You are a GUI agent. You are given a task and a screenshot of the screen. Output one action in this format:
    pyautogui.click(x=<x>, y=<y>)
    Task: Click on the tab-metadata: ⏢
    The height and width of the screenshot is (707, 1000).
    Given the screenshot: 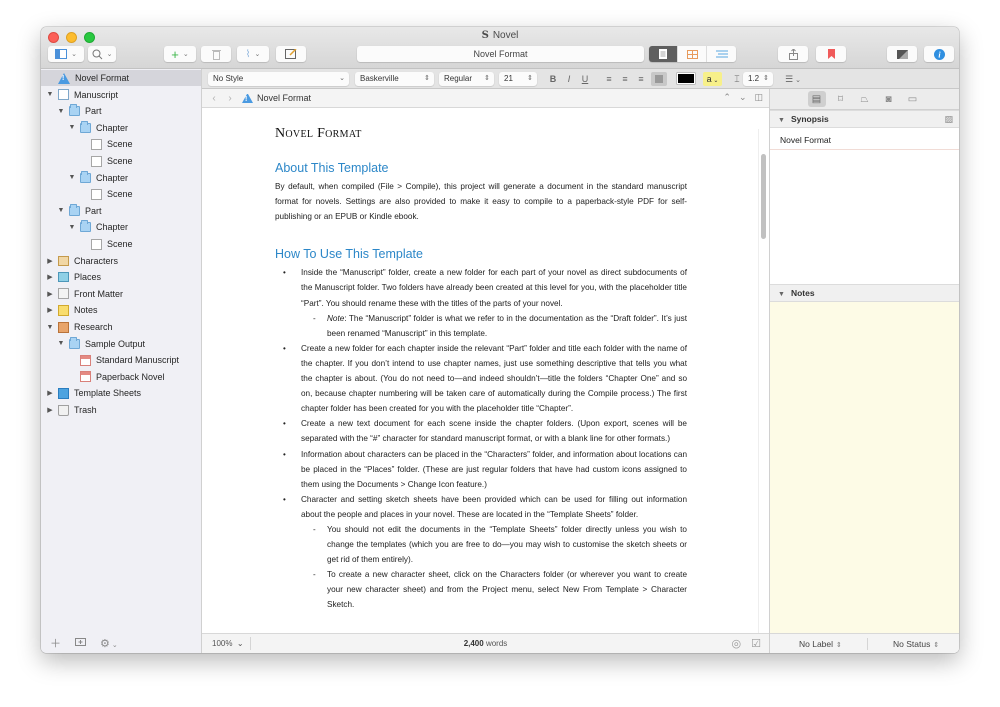 What is the action you would take?
    pyautogui.click(x=865, y=99)
    